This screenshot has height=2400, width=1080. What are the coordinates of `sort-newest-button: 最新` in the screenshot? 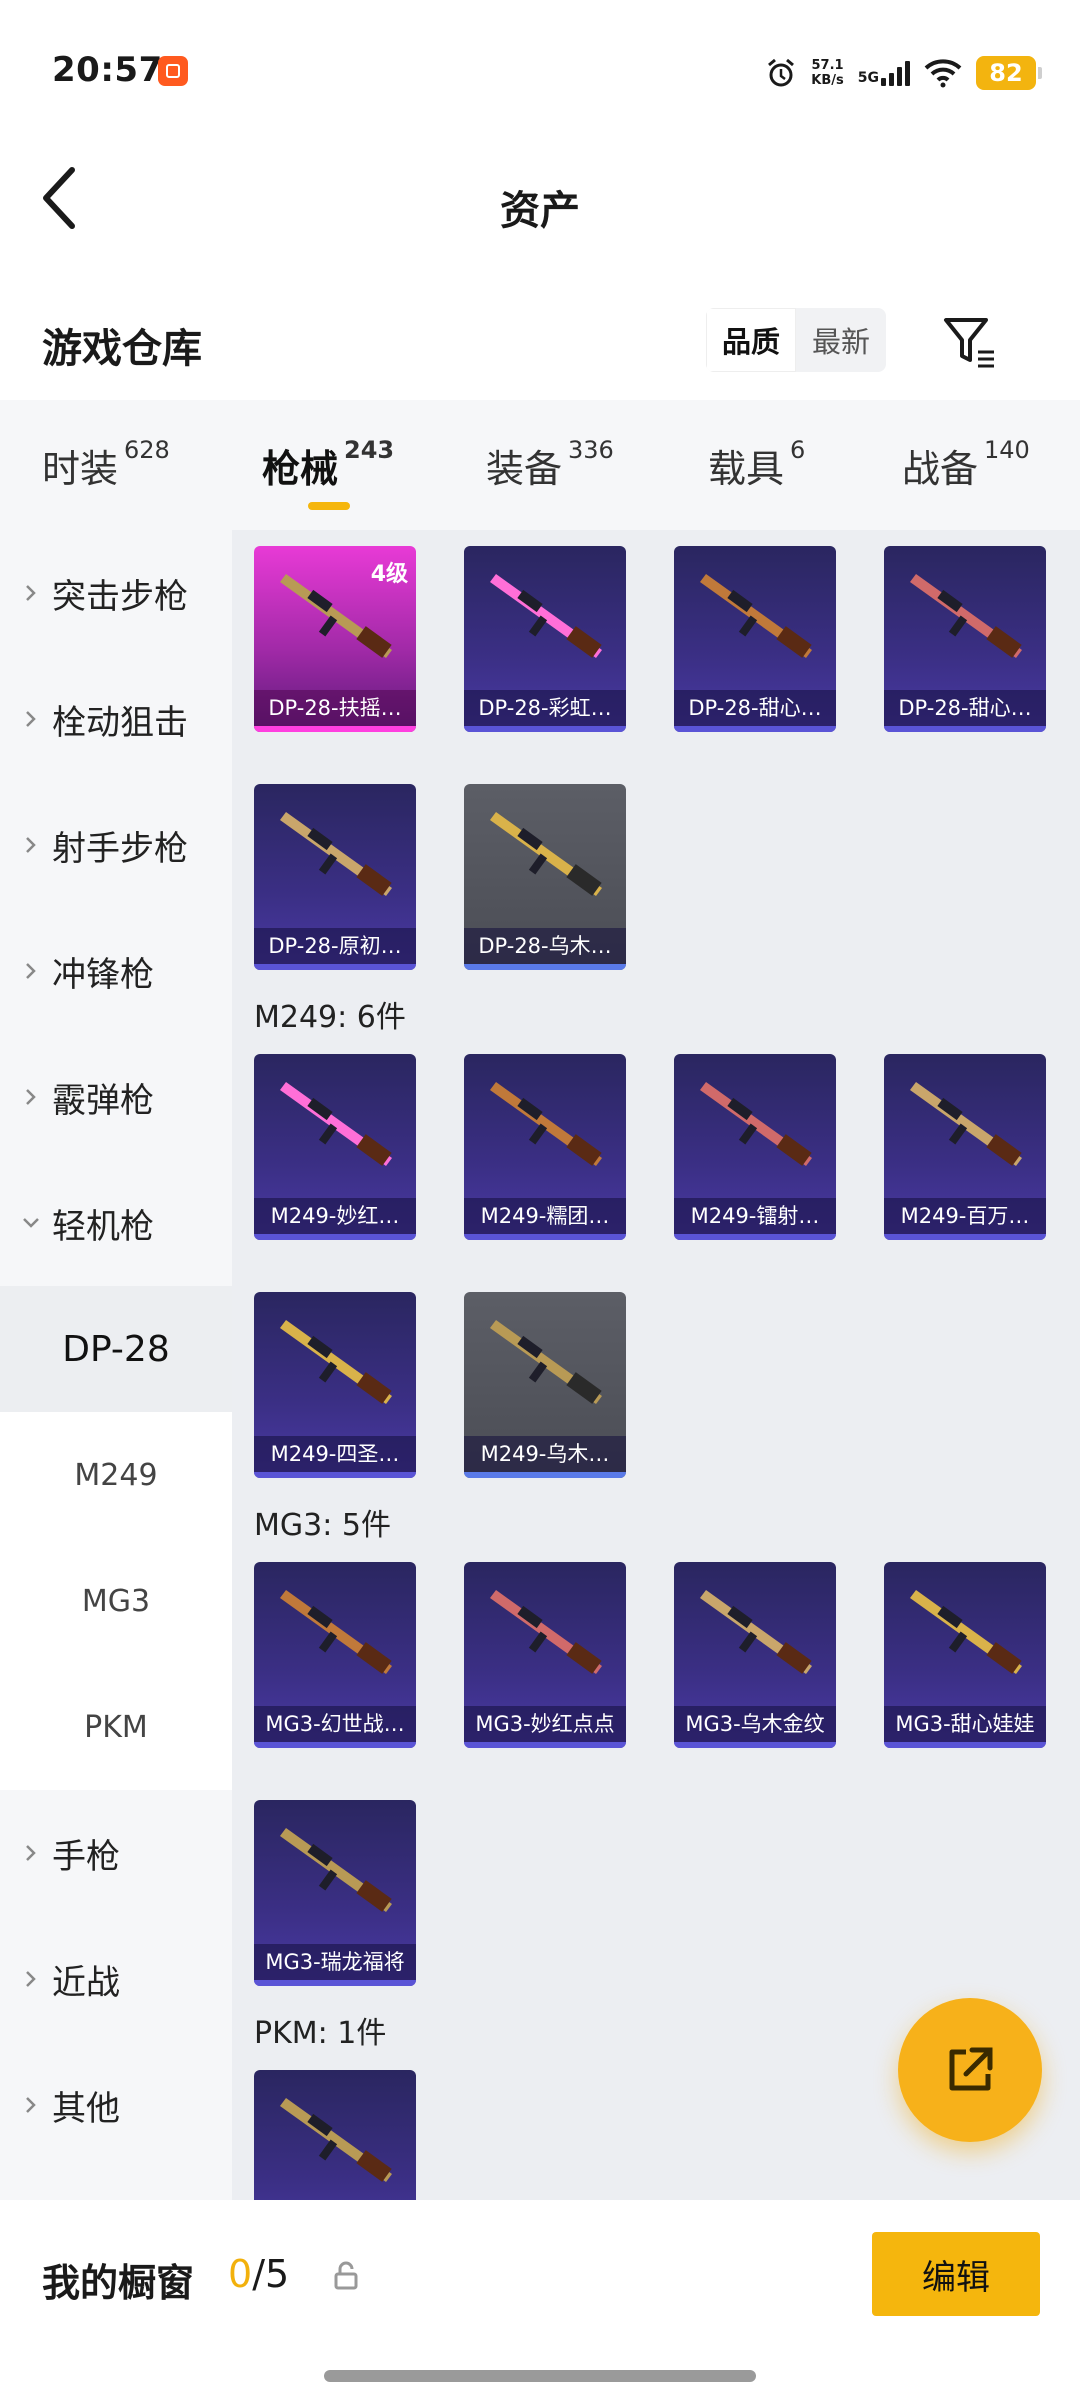 It's located at (841, 340).